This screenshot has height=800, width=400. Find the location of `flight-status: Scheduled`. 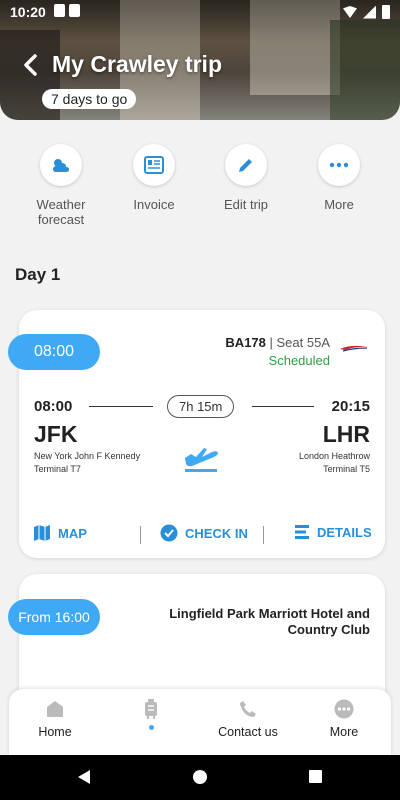

flight-status: Scheduled is located at coordinates (299, 360).